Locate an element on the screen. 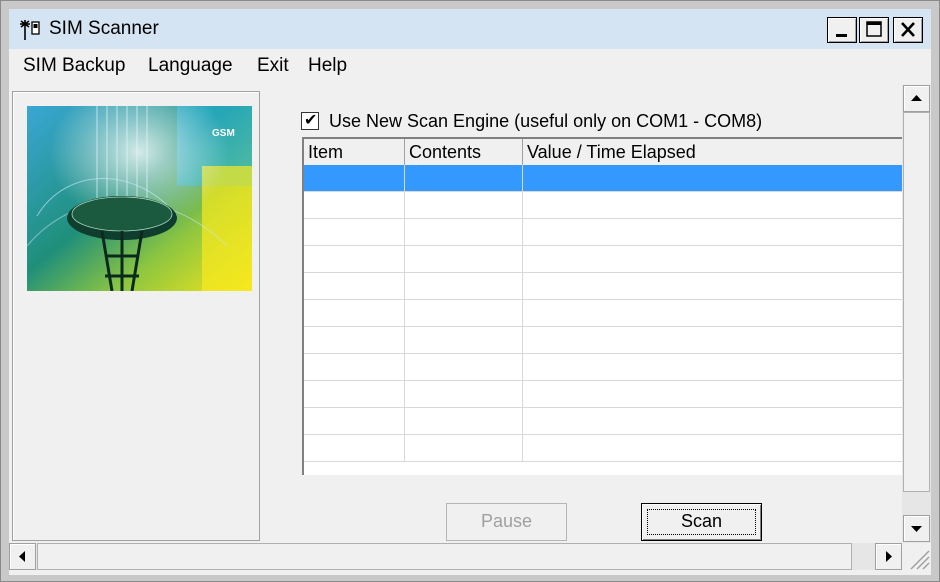 Image resolution: width=940 pixels, height=582 pixels. vertical-scroll-thumb is located at coordinates (916, 302).